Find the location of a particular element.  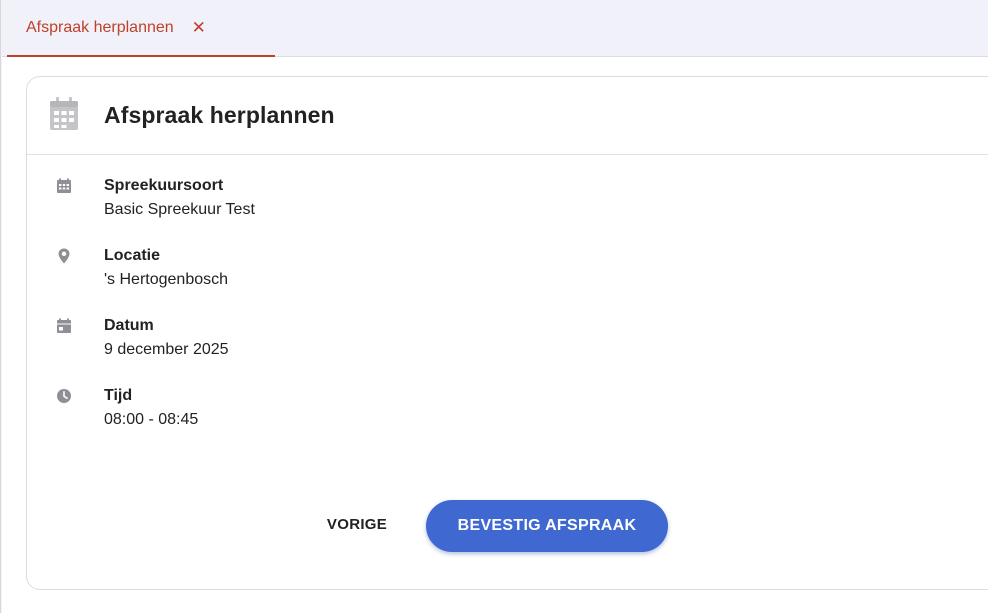

tab-bar: Afspraak herplannen ✕ is located at coordinates (495, 28).